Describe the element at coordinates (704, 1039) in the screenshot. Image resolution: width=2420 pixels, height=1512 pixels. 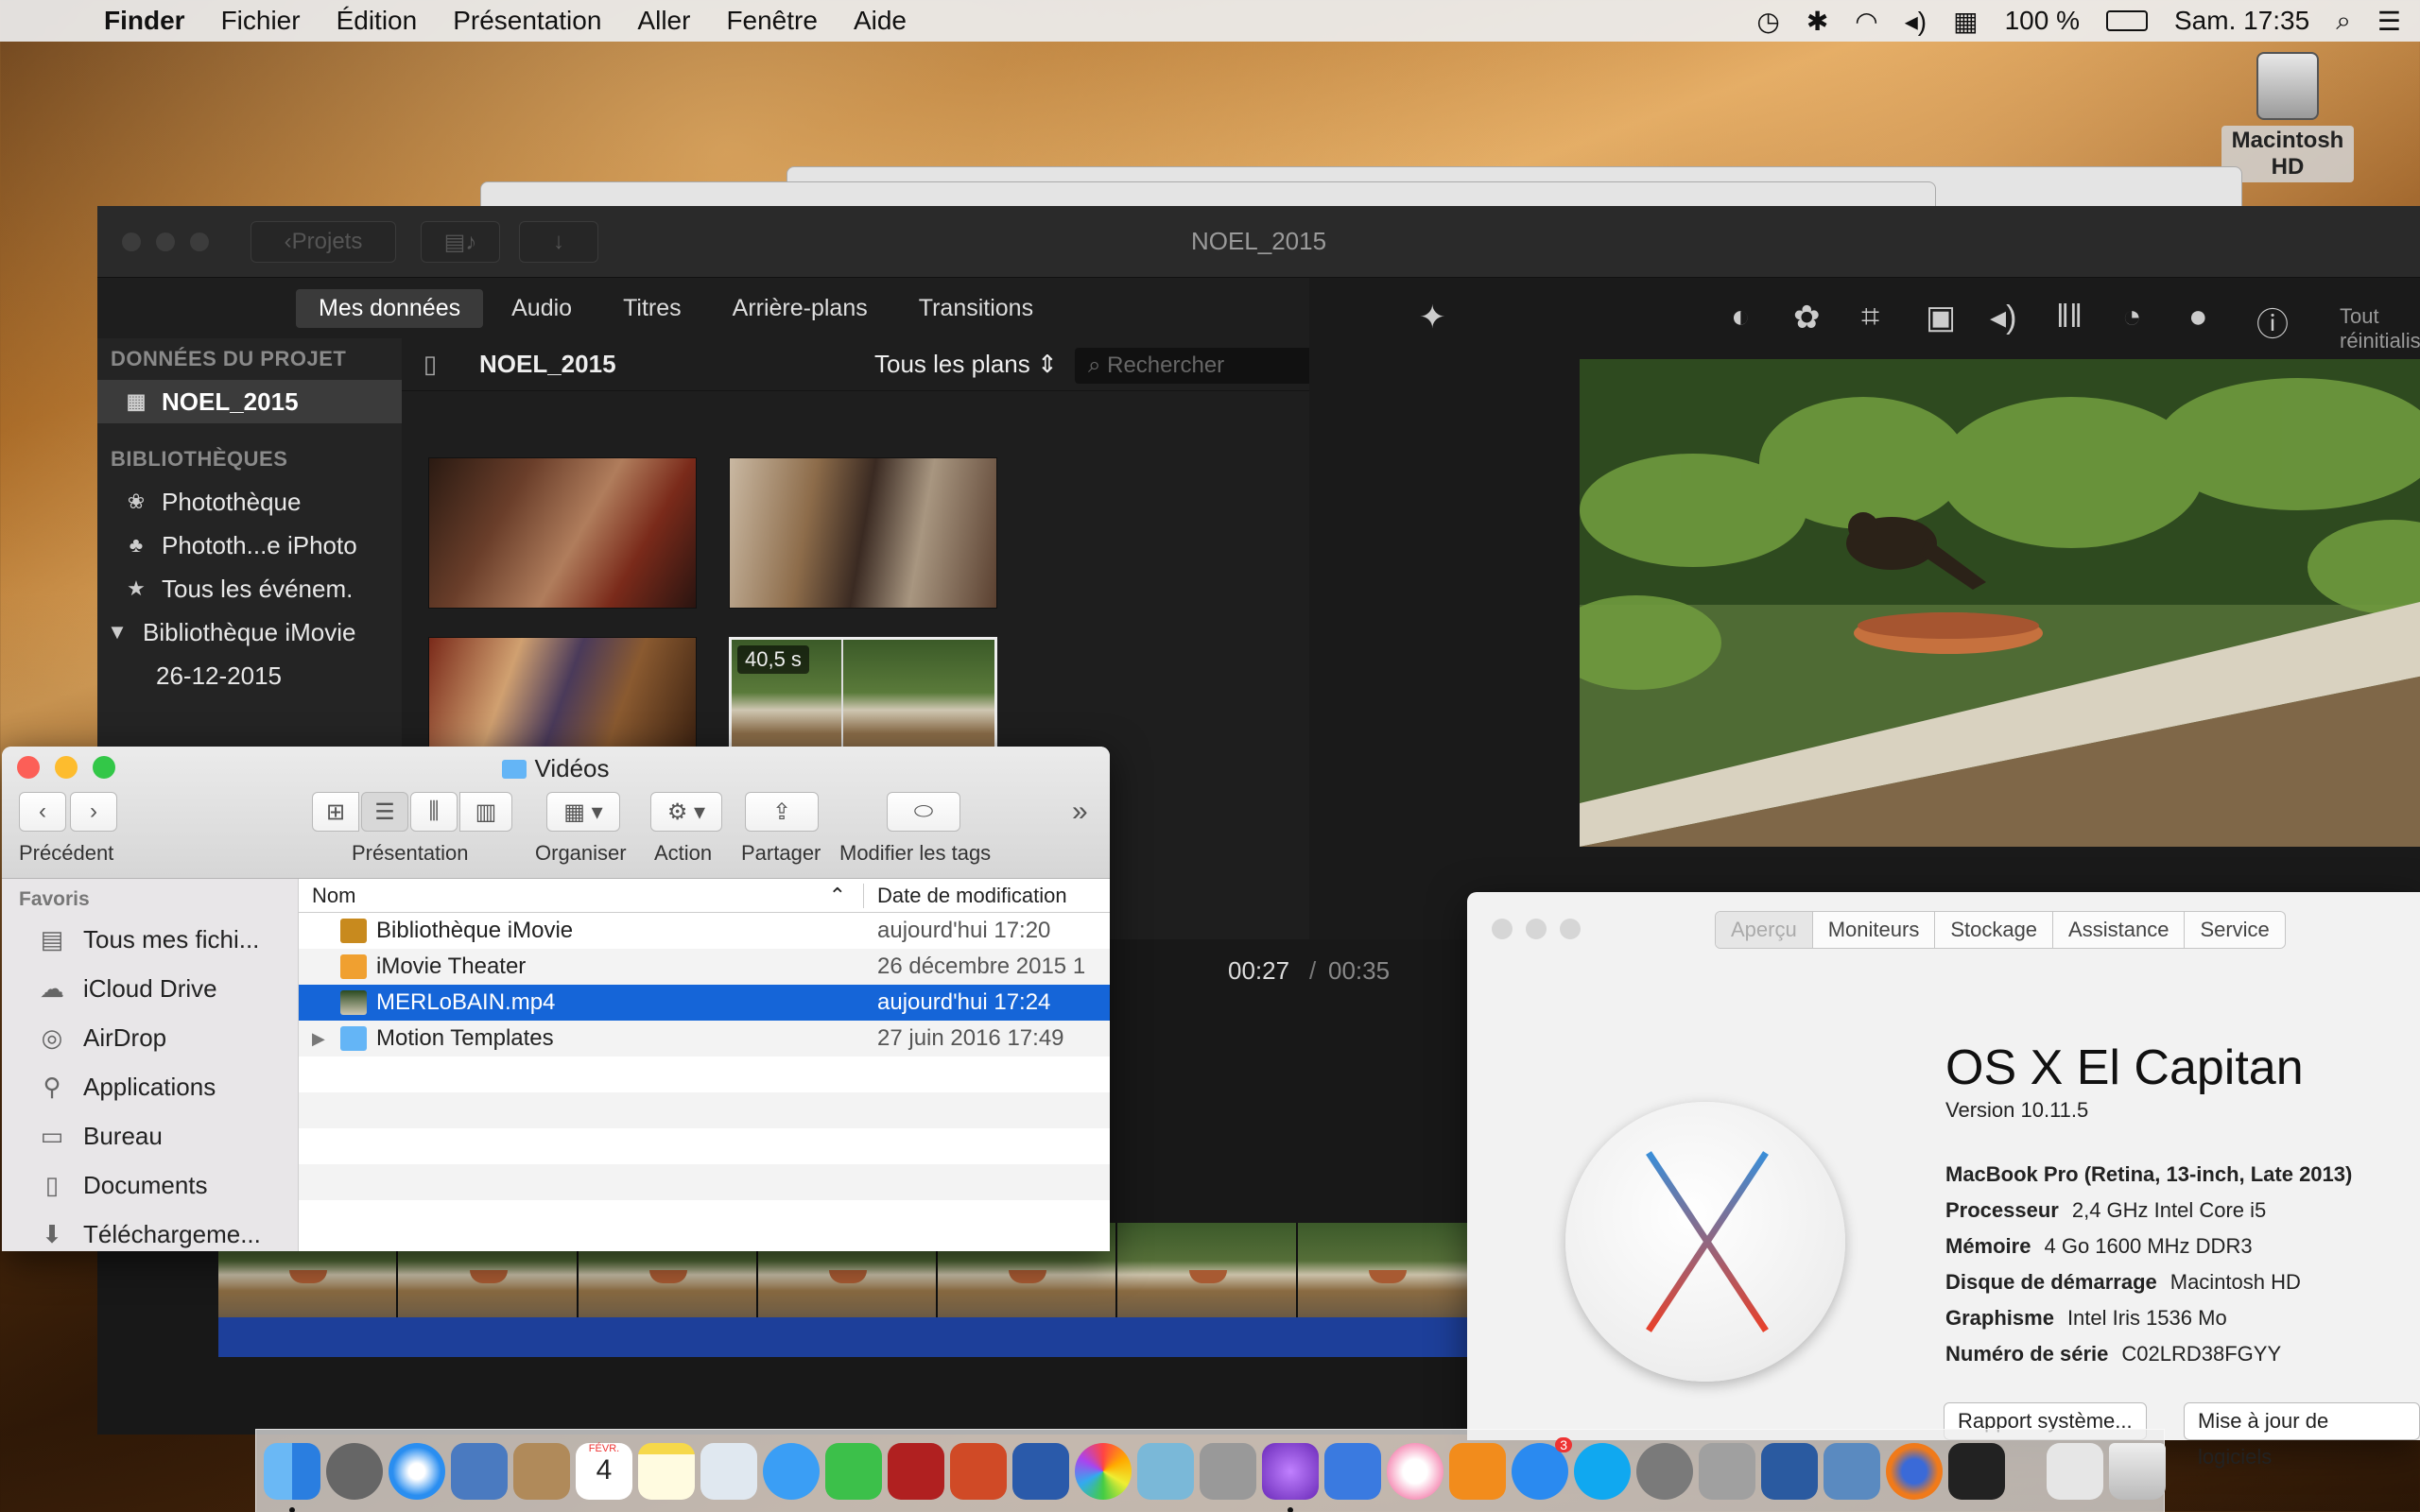
I see `file-row: ▶ Motion Templates 27 juin 2016 17:49` at that location.